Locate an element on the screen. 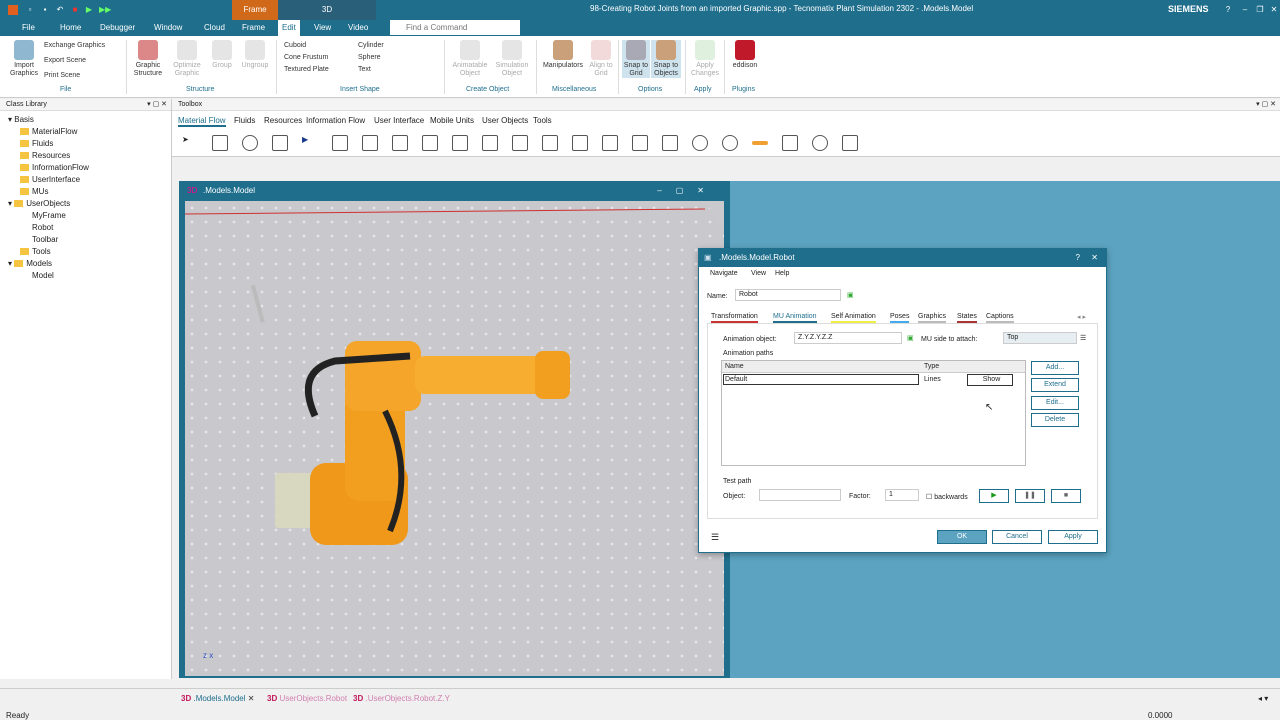 This screenshot has height=720, width=1280. scroll-arrows-icon: ◂ ▾ is located at coordinates (1263, 698).